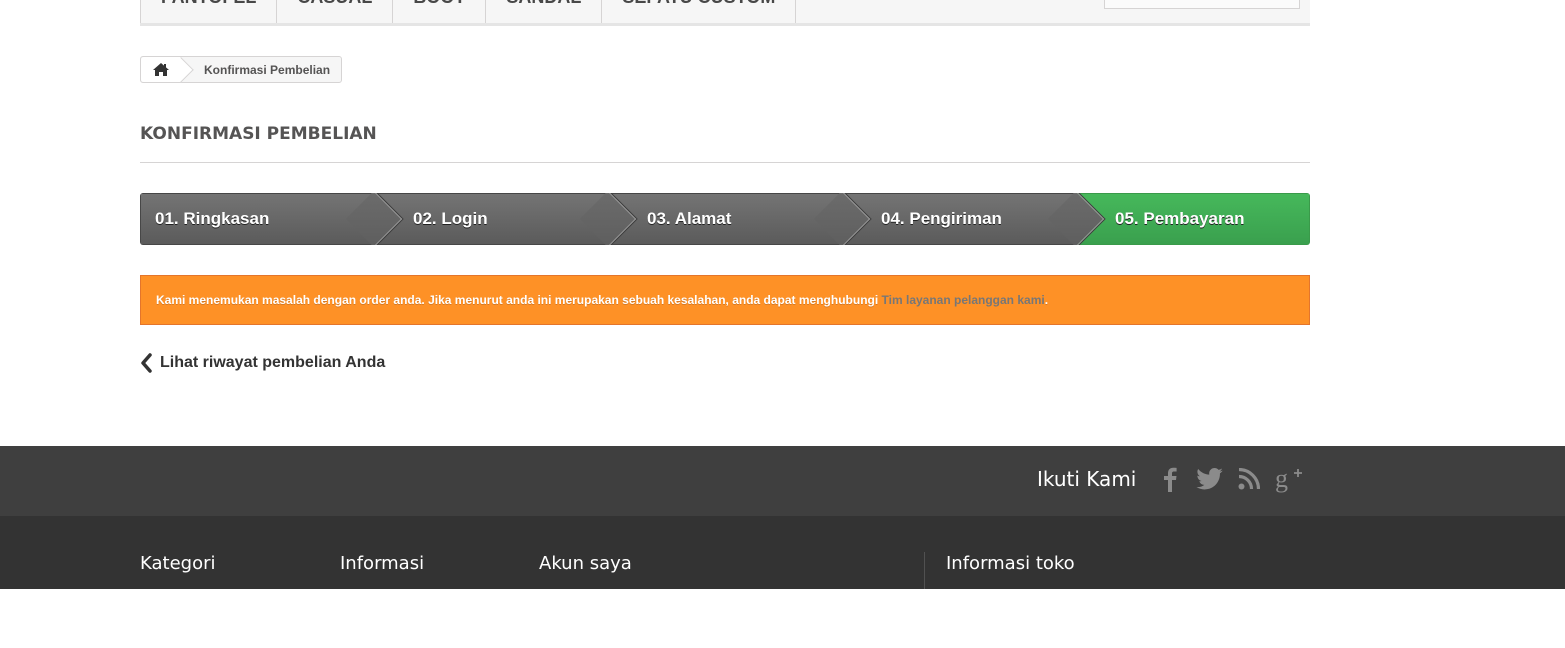  What do you see at coordinates (1087, 479) in the screenshot?
I see `follow-us-label: Ikuti Kami` at bounding box center [1087, 479].